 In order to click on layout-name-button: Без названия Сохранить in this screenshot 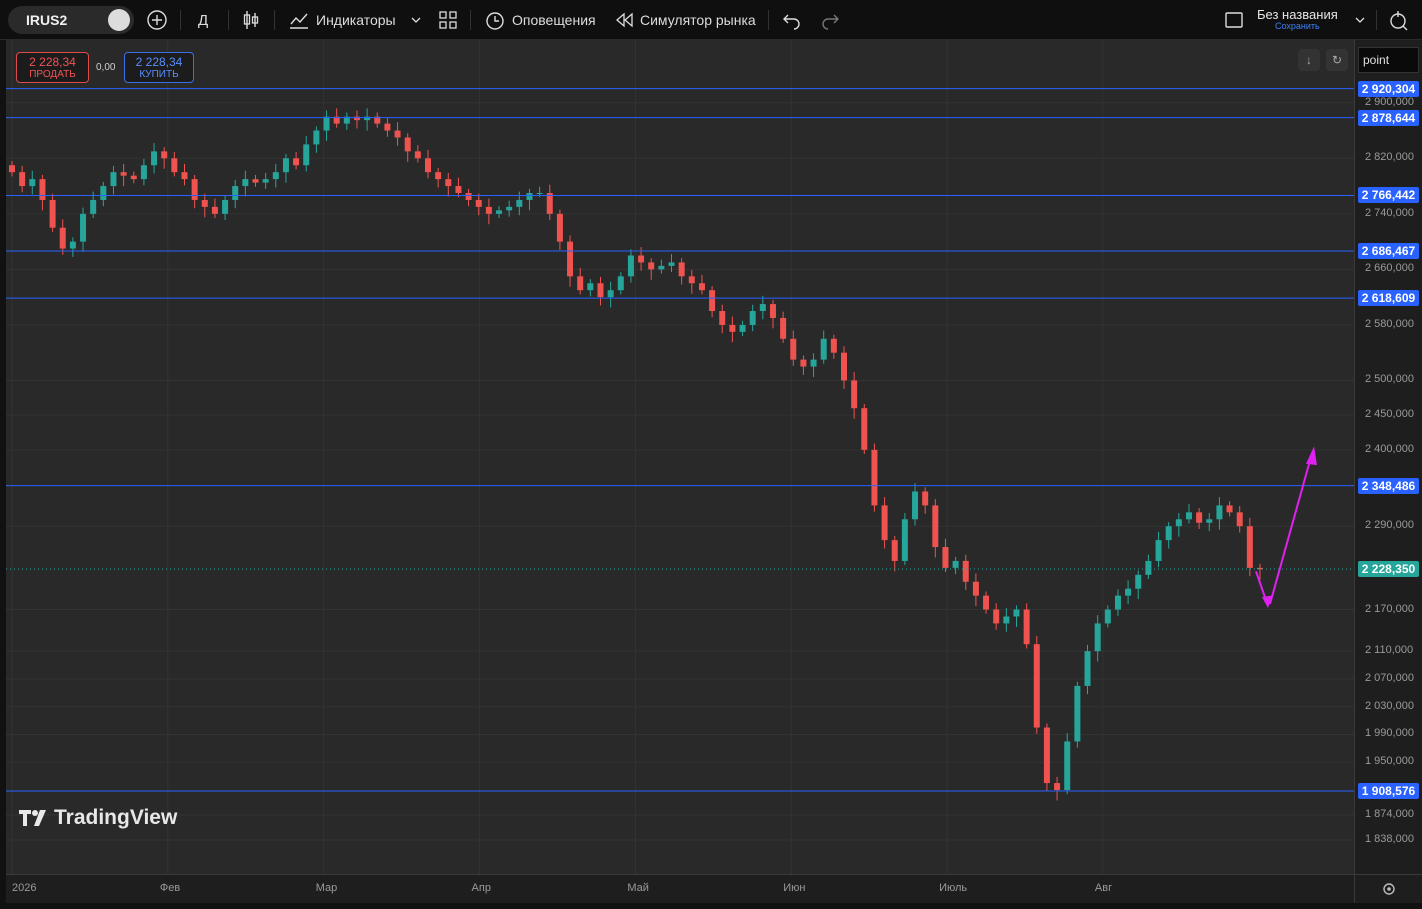, I will do `click(1297, 19)`.